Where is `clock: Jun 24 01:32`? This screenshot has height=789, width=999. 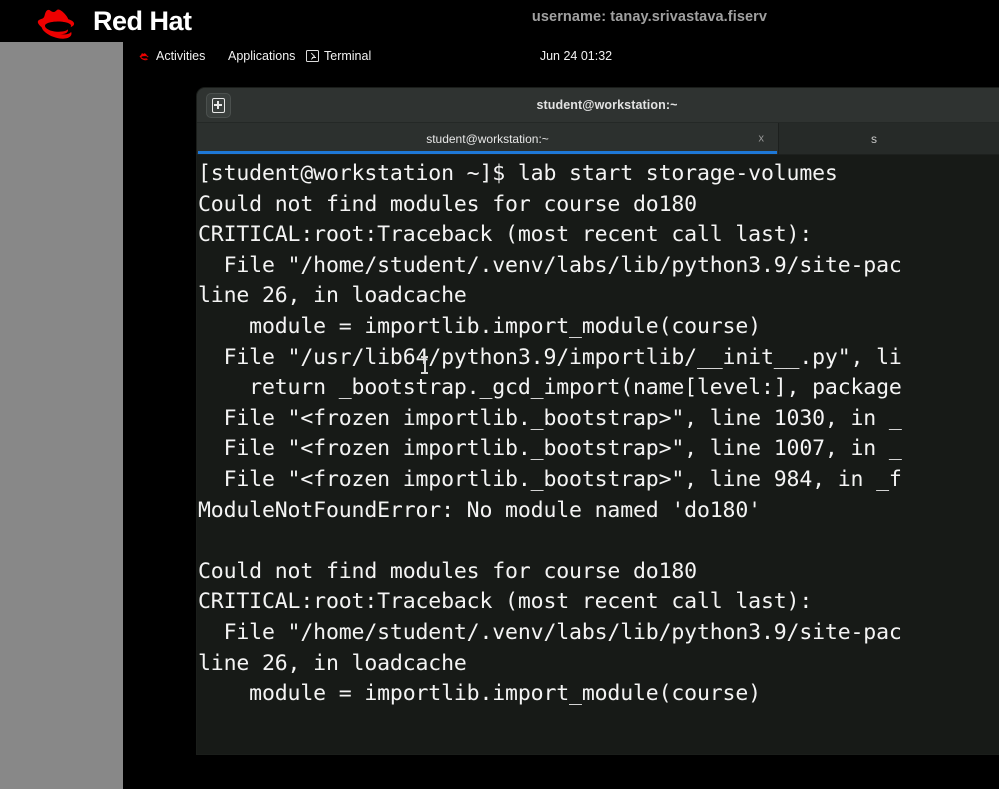 clock: Jun 24 01:32 is located at coordinates (561, 55).